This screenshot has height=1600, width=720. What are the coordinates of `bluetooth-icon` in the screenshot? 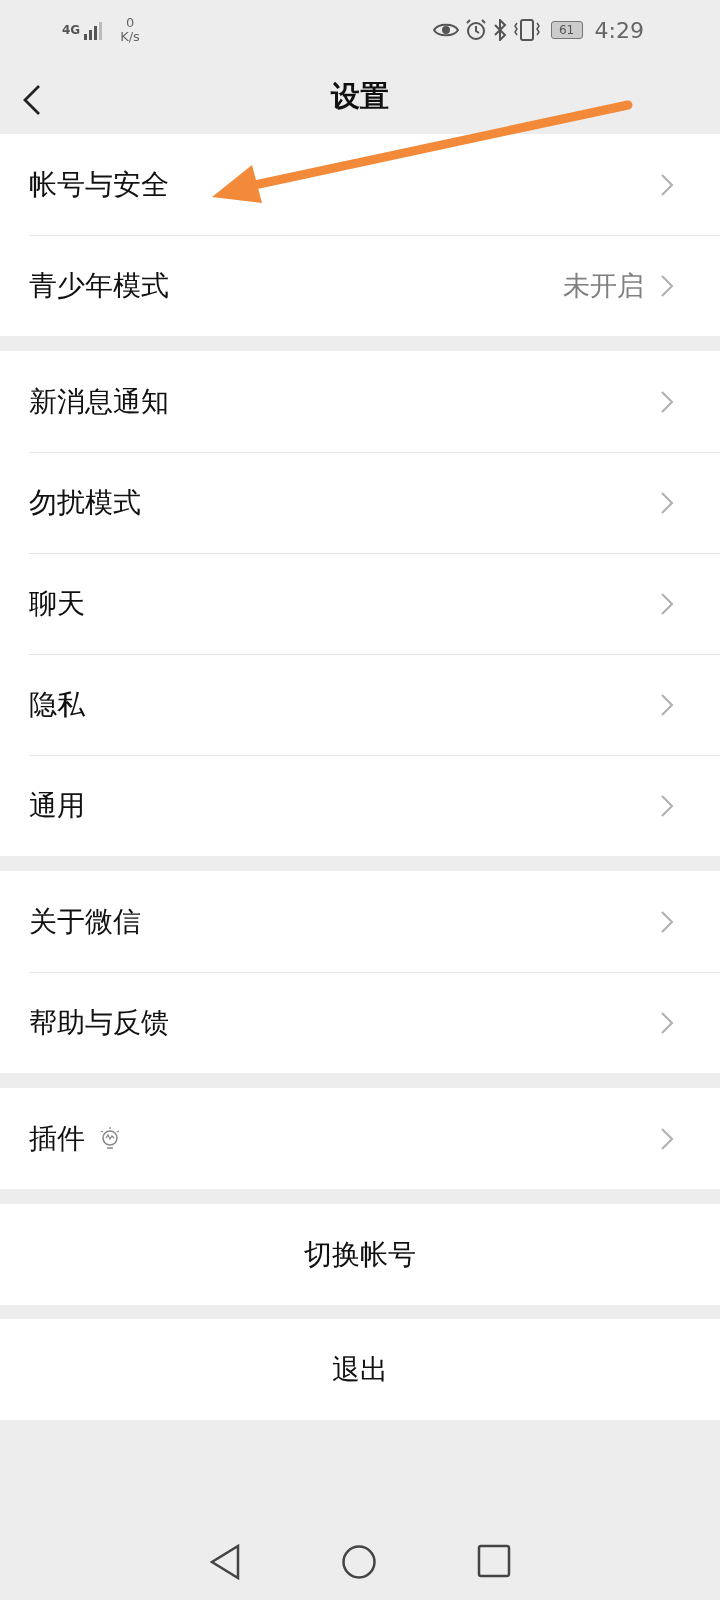 It's located at (499, 30).